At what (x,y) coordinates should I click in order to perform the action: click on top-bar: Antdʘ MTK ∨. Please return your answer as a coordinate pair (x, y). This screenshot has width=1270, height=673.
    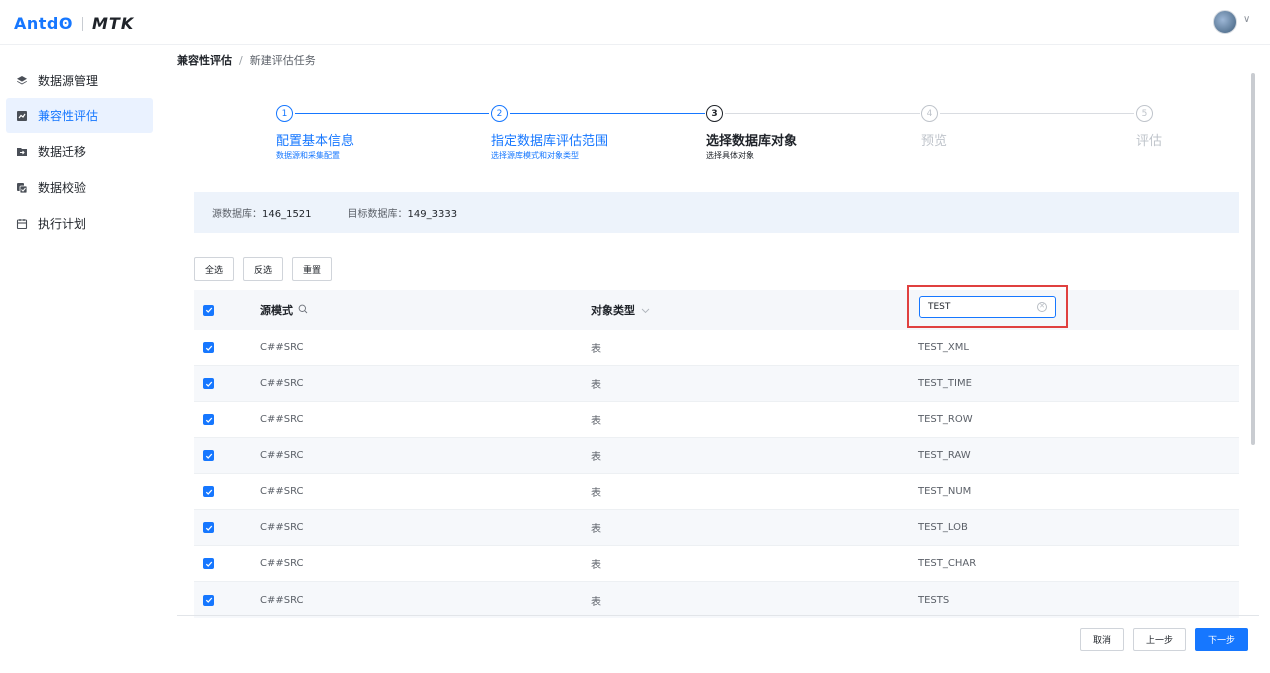
    Looking at the image, I should click on (635, 22).